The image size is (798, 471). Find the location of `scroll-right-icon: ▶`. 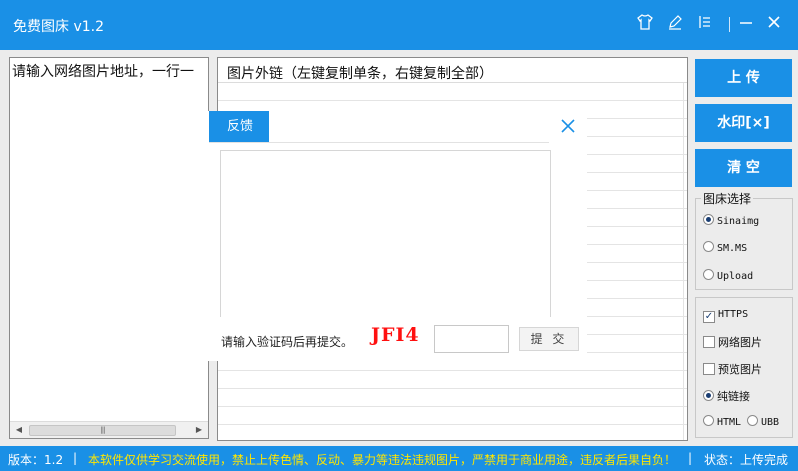

scroll-right-icon: ▶ is located at coordinates (199, 430).